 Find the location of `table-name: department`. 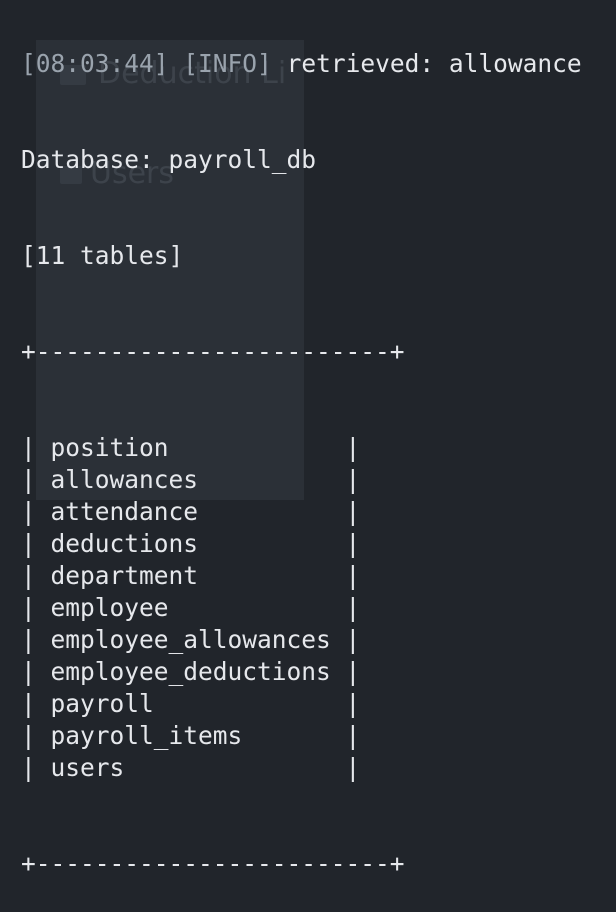

table-name: department is located at coordinates (124, 575).